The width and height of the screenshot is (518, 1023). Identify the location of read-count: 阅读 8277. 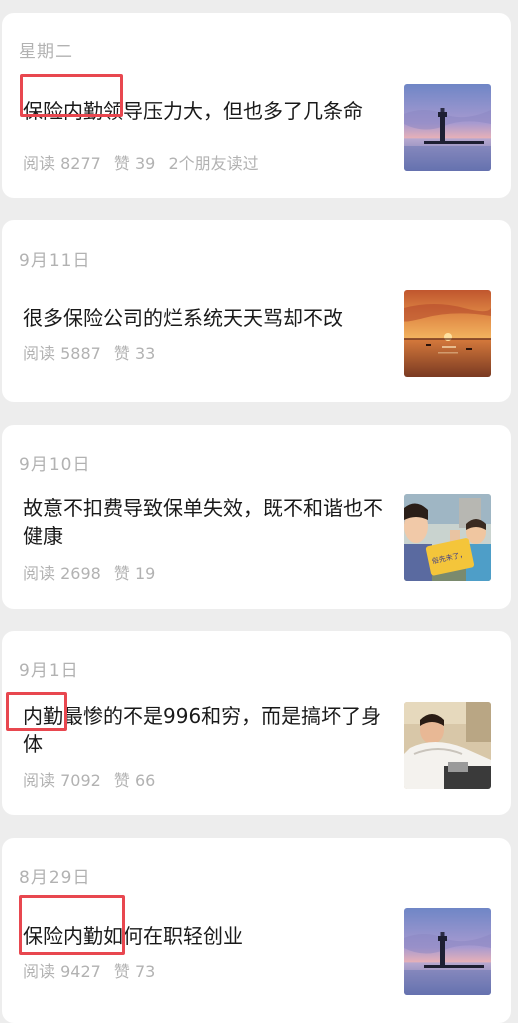
(62, 163).